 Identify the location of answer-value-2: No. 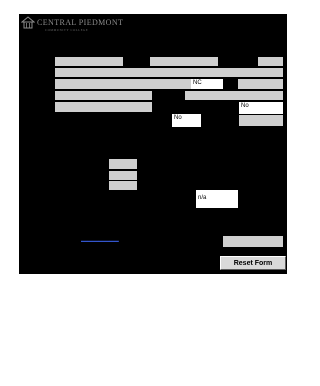
(178, 118).